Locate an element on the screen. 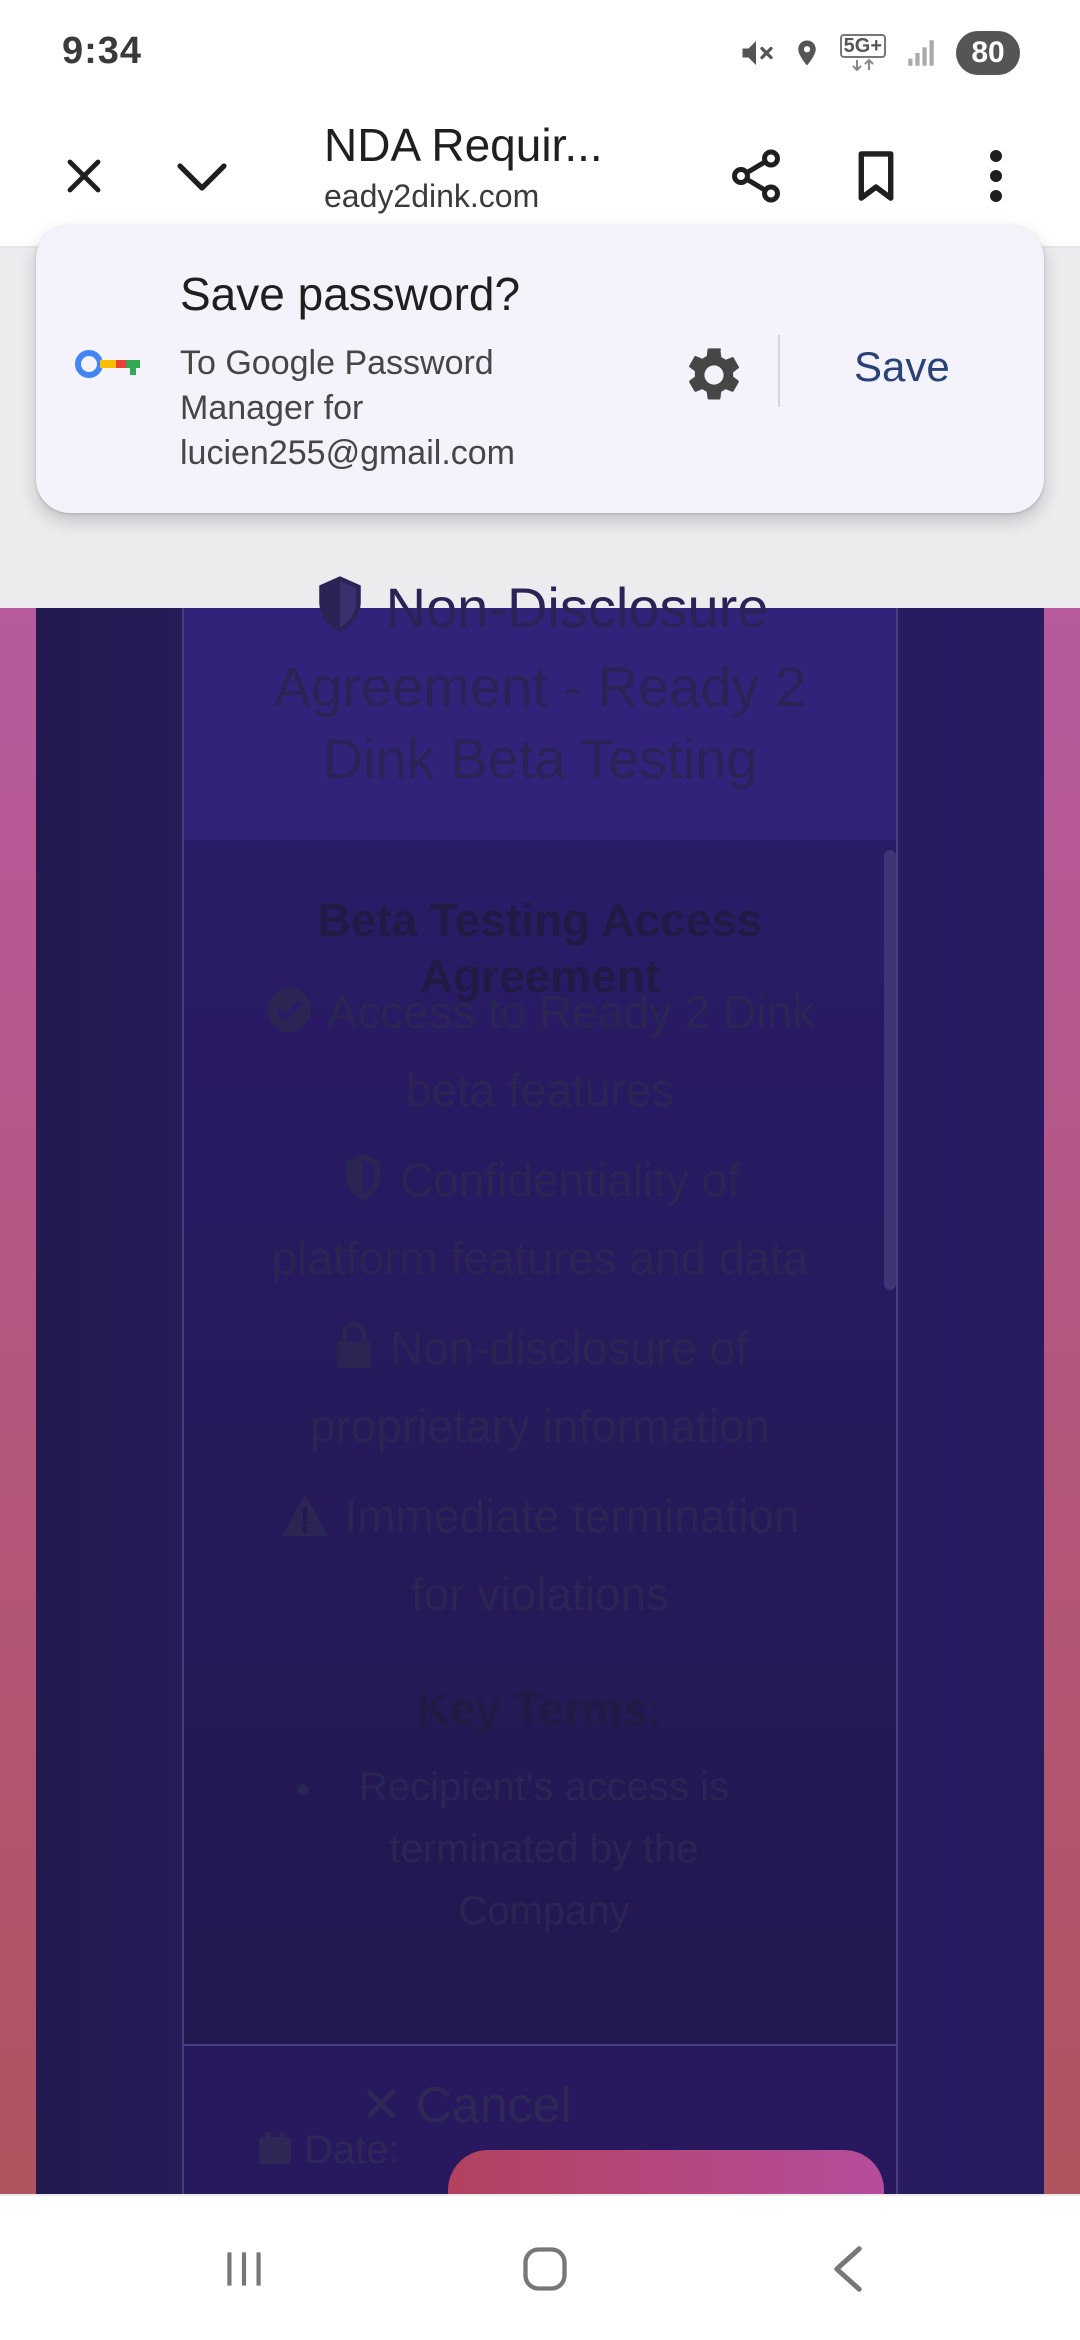 The width and height of the screenshot is (1080, 2340). network-5g-icon: 5G+ is located at coordinates (862, 53).